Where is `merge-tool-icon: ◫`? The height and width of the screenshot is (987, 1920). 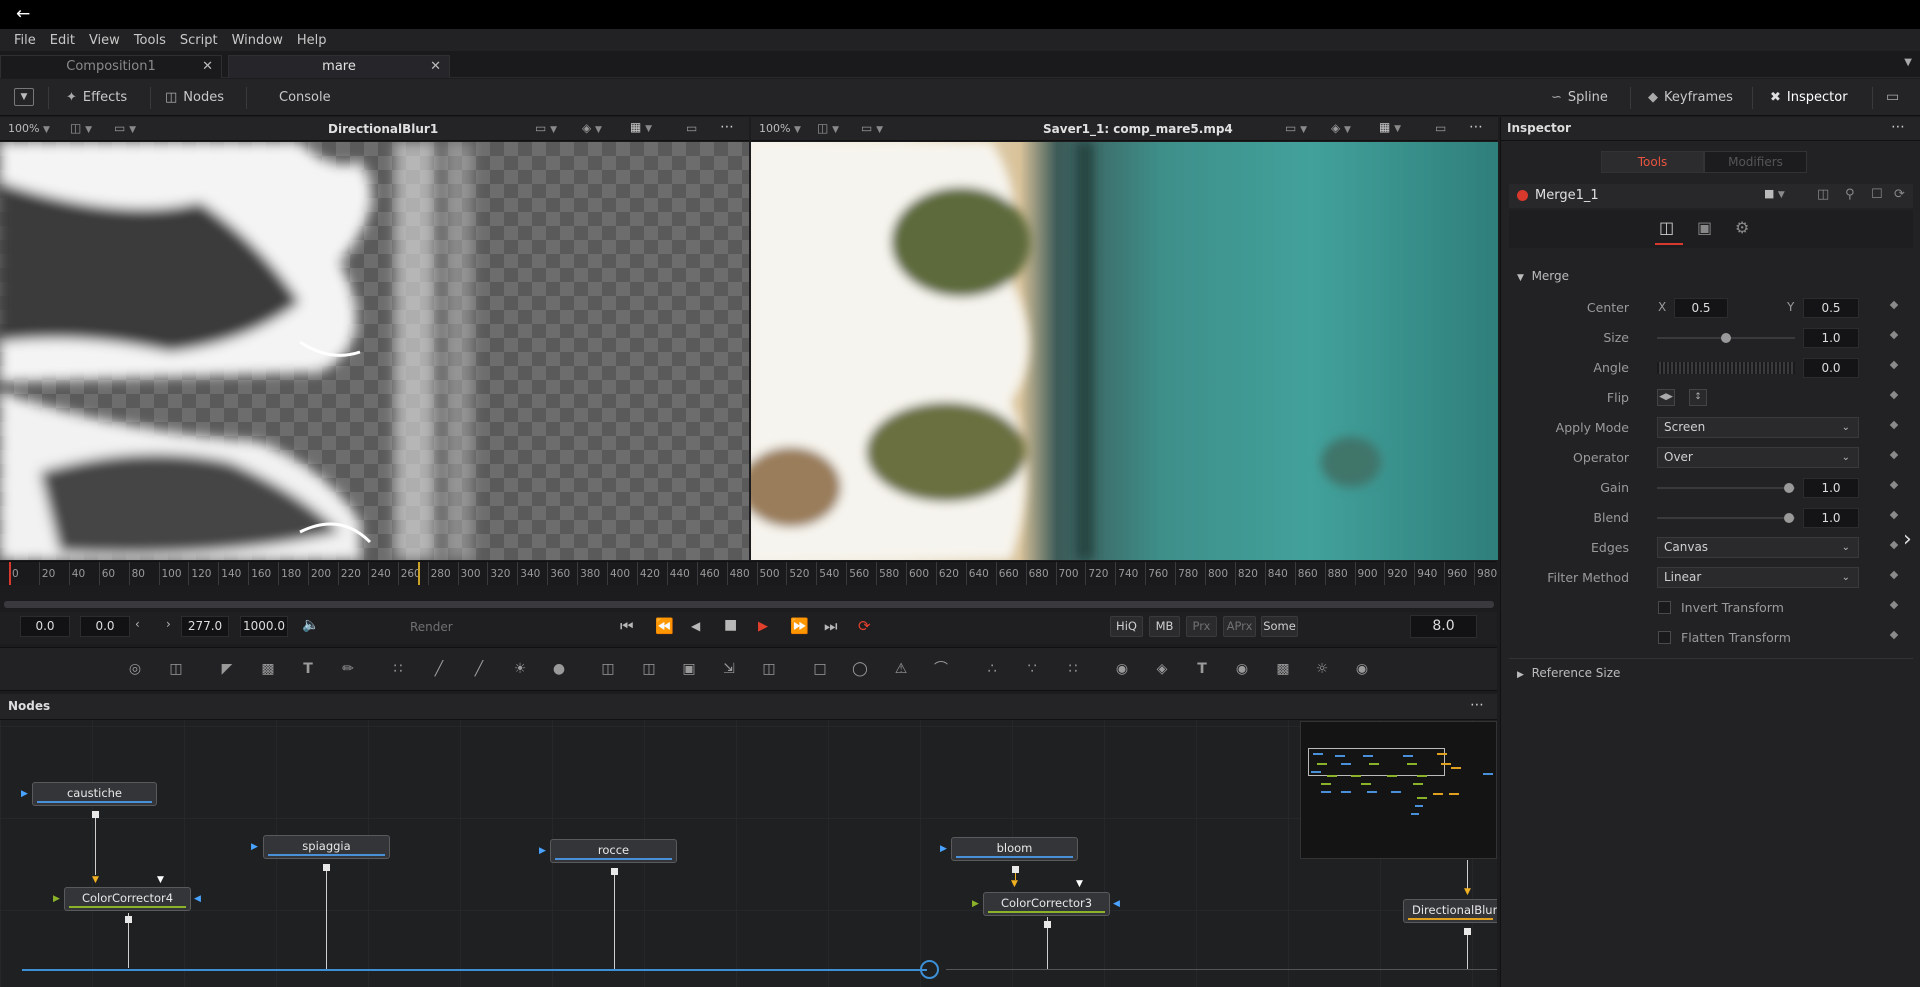
merge-tool-icon: ◫ is located at coordinates (608, 669).